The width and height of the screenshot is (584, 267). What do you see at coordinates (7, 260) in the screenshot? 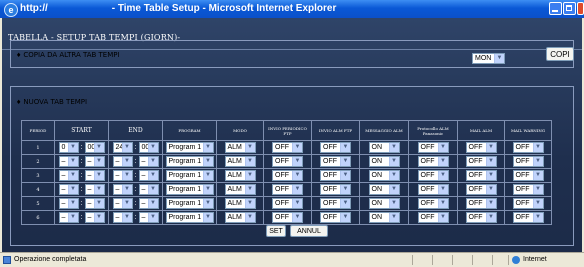
I see `page-icon` at bounding box center [7, 260].